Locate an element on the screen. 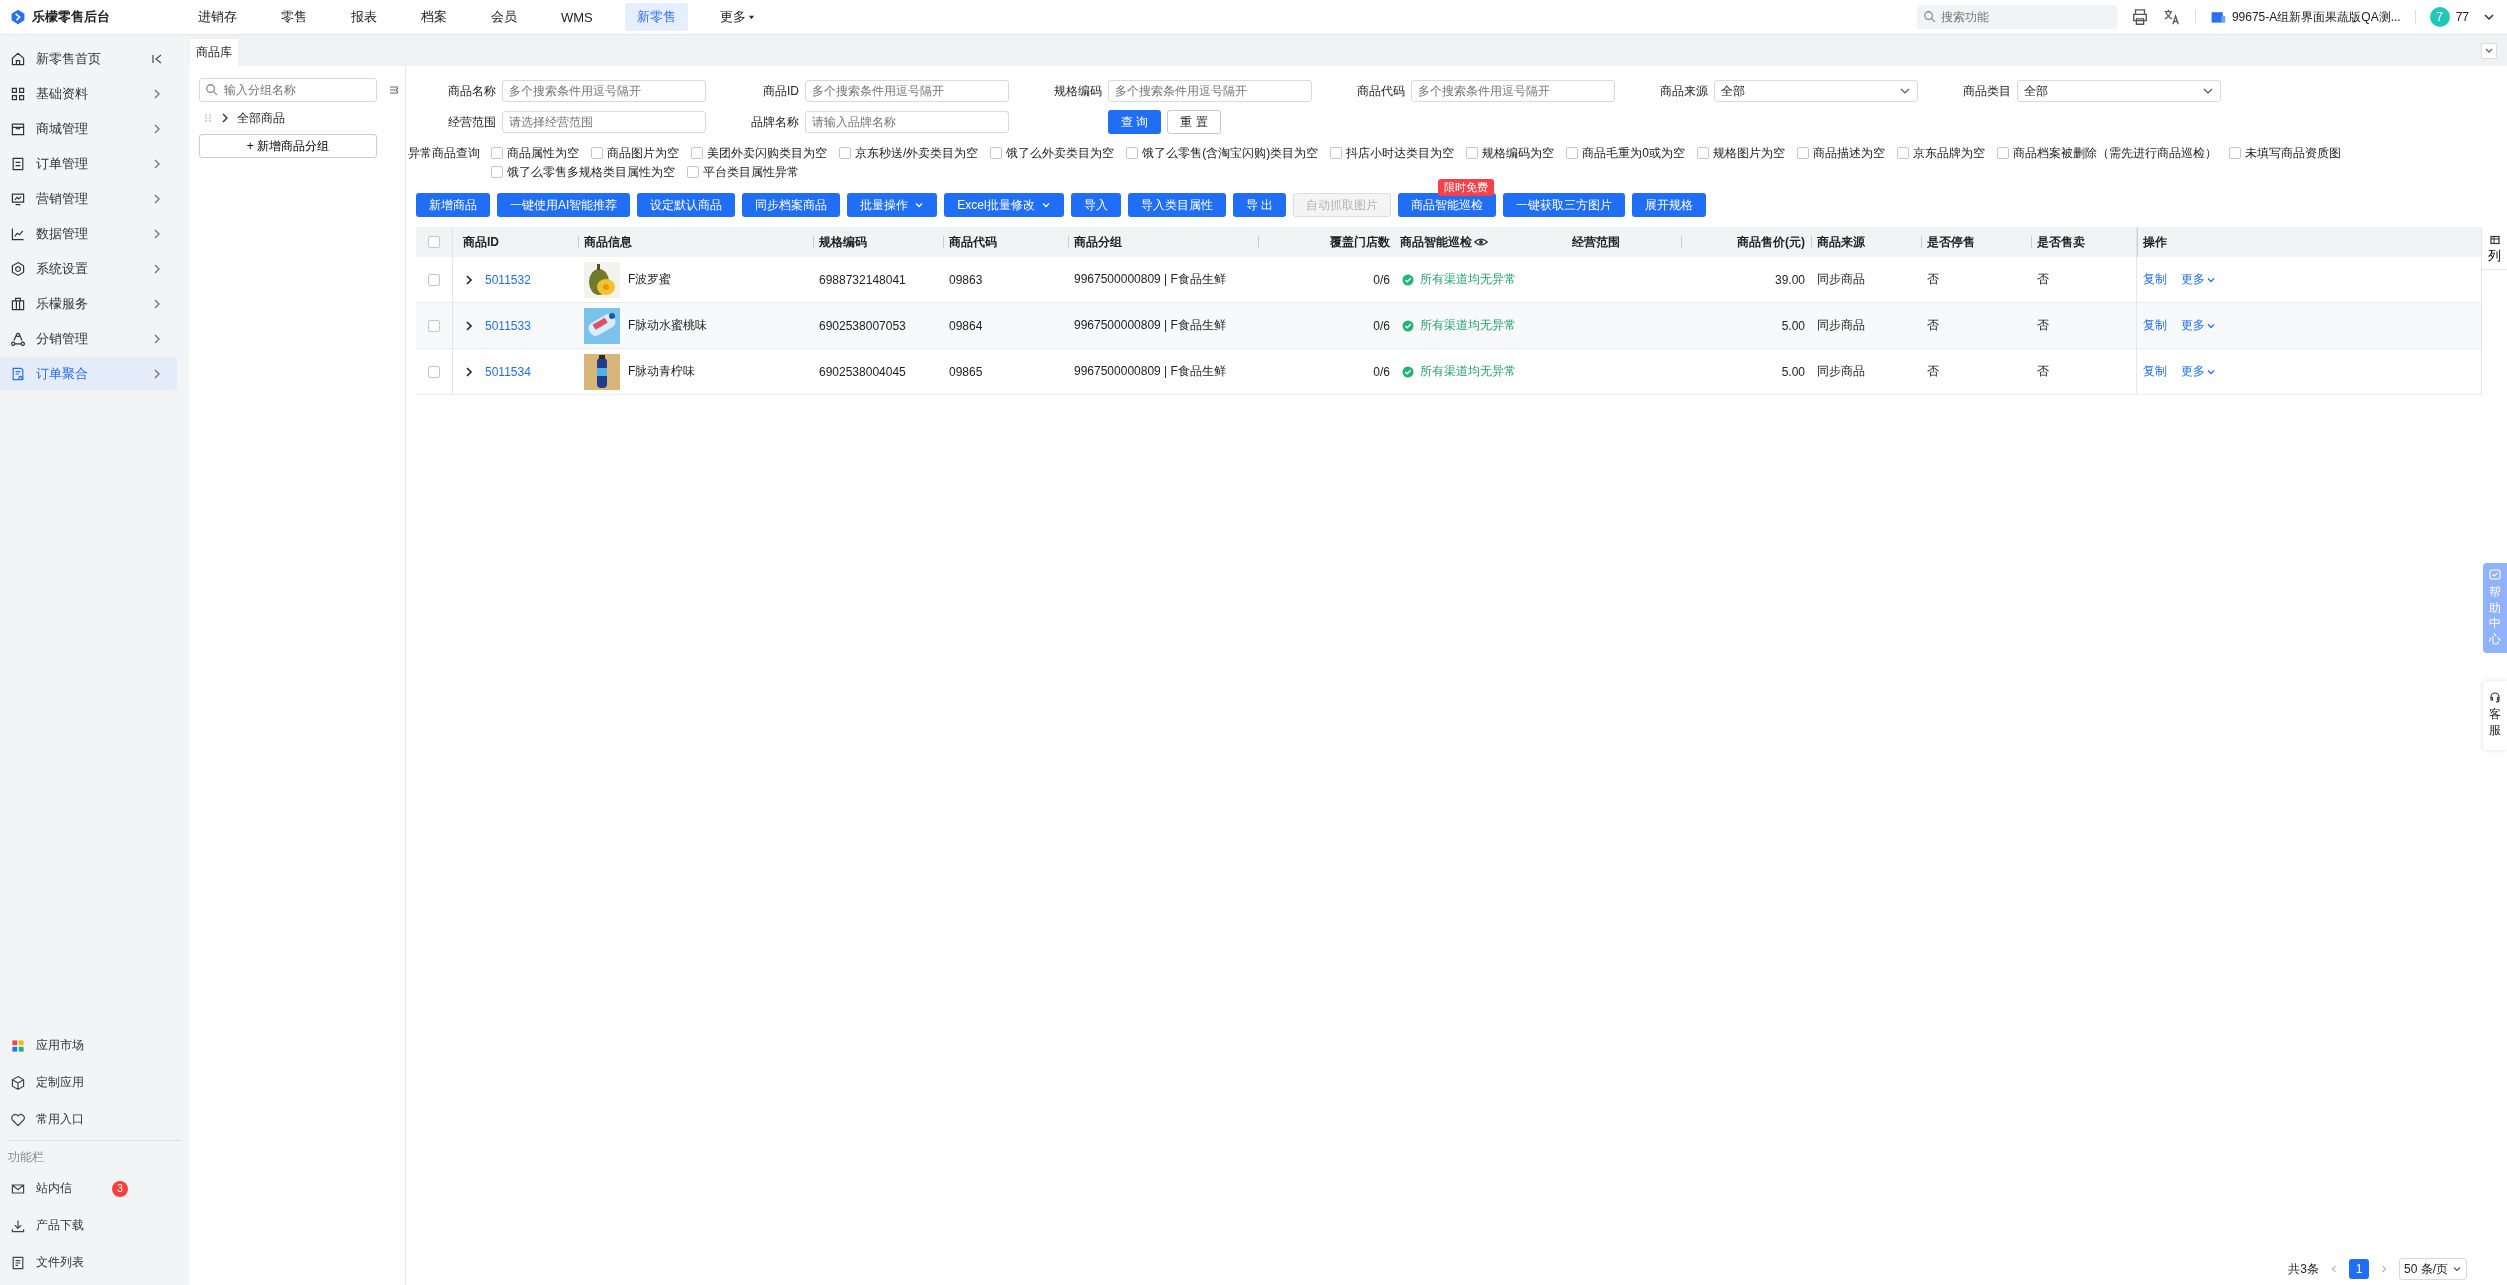 The image size is (2507, 1285). sidebar-item: 常用入口 is located at coordinates (88, 1119).